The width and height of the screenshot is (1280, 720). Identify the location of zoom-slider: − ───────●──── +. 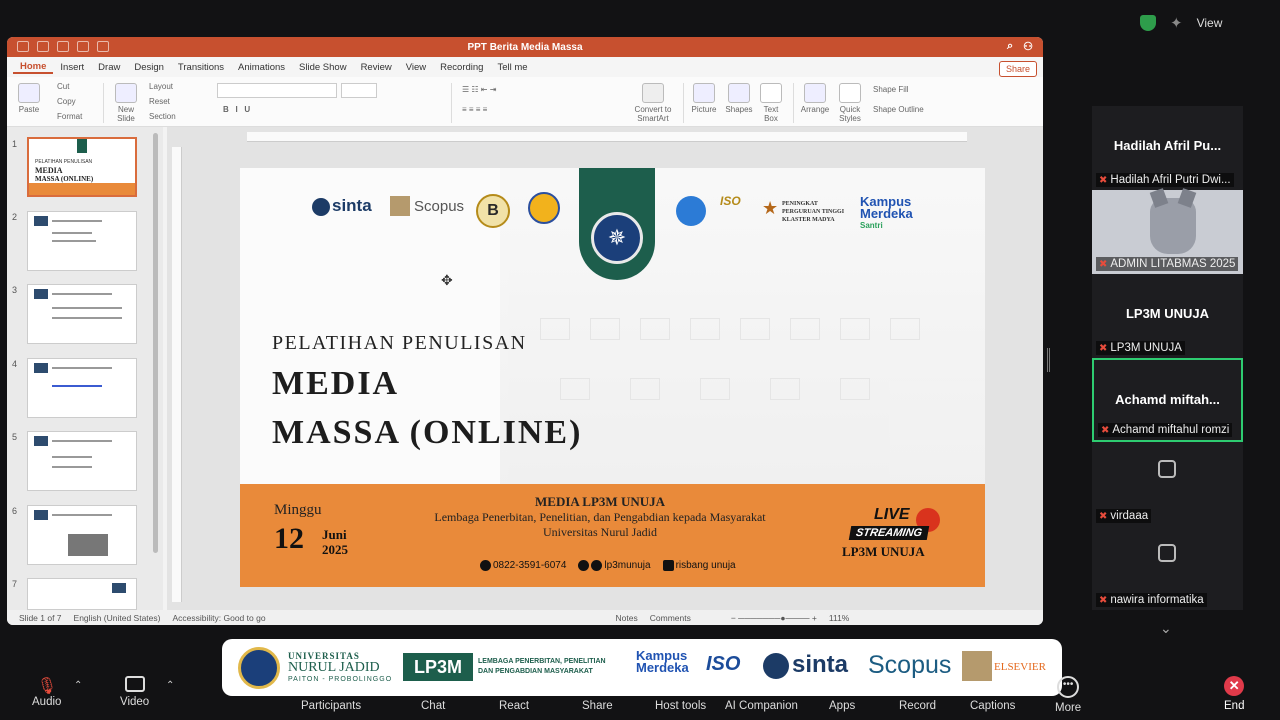
(774, 618).